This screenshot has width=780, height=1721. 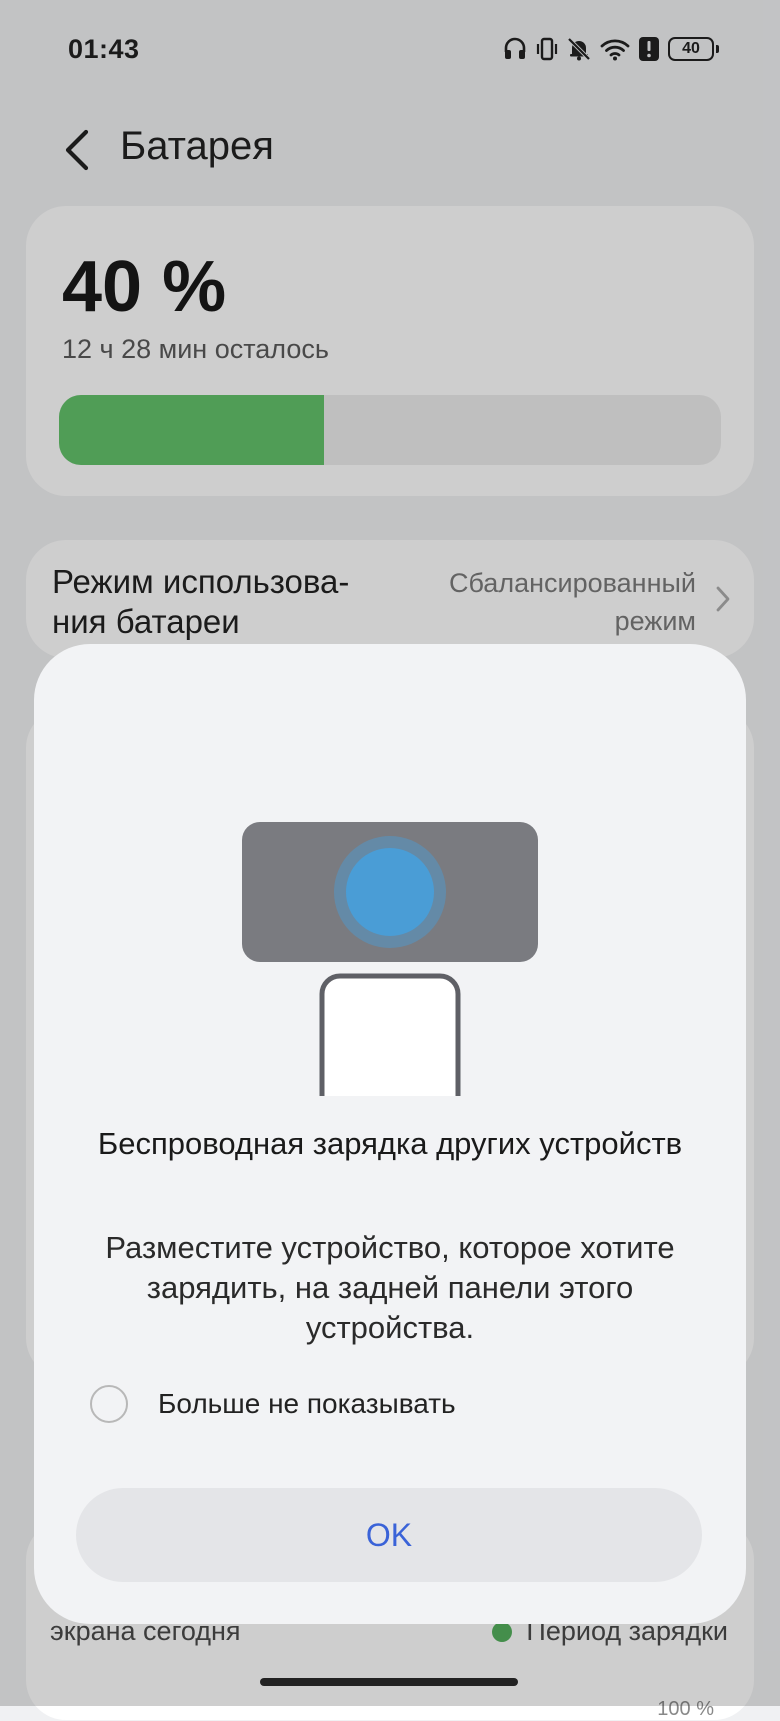 I want to click on home-indicator, so click(x=389, y=1682).